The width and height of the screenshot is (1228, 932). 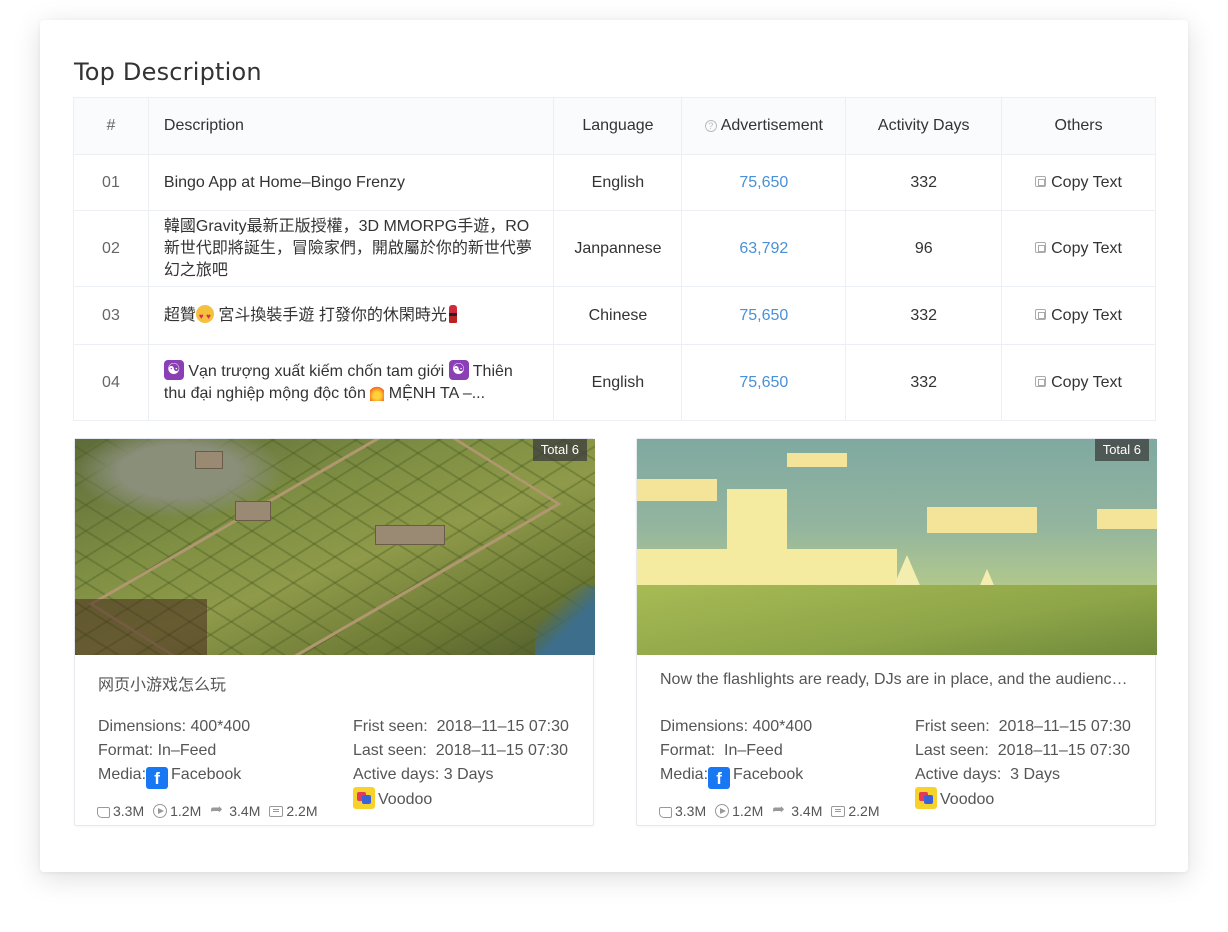 What do you see at coordinates (111, 315) in the screenshot?
I see `row-num: 03` at bounding box center [111, 315].